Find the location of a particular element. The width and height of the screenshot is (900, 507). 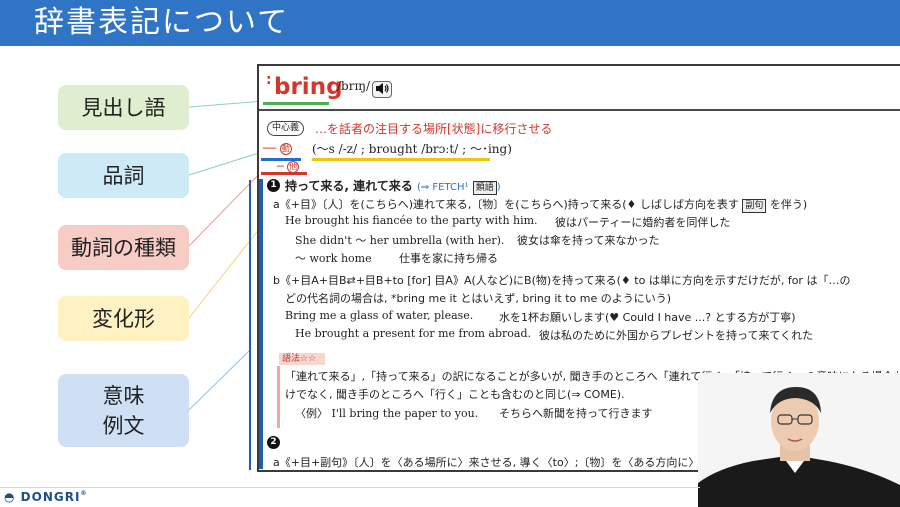

pronunciation: /brɪŋ/ is located at coordinates (354, 86).